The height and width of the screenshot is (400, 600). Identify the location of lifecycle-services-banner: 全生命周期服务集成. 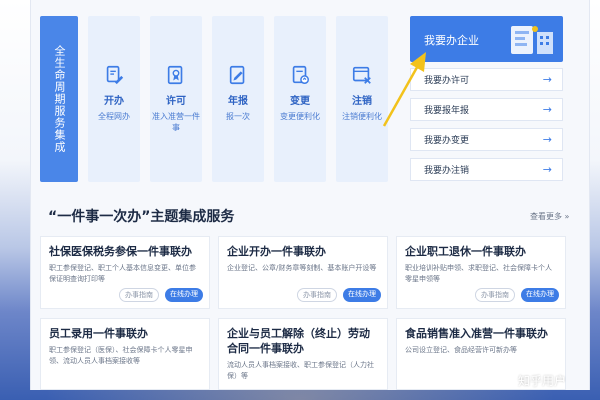
(59, 99).